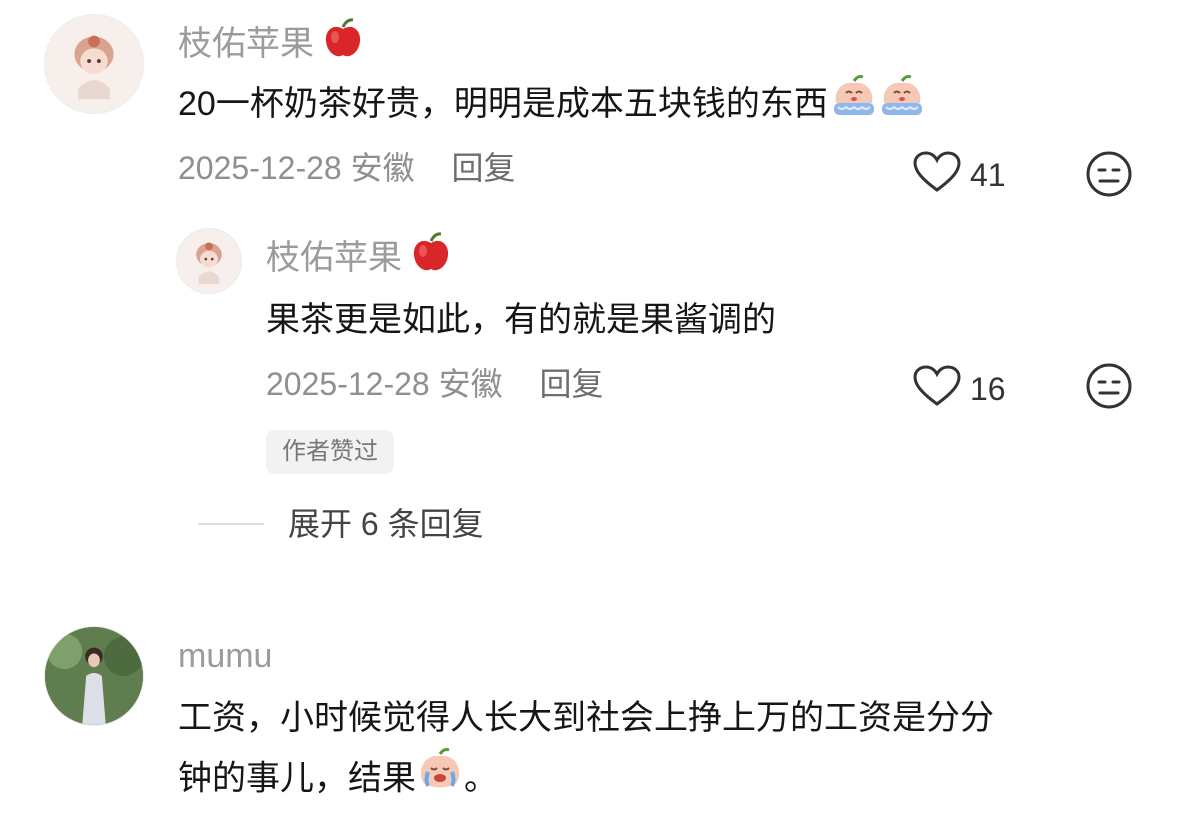  Describe the element at coordinates (260, 168) in the screenshot. I see `comment-date: 2025-12-28` at that location.